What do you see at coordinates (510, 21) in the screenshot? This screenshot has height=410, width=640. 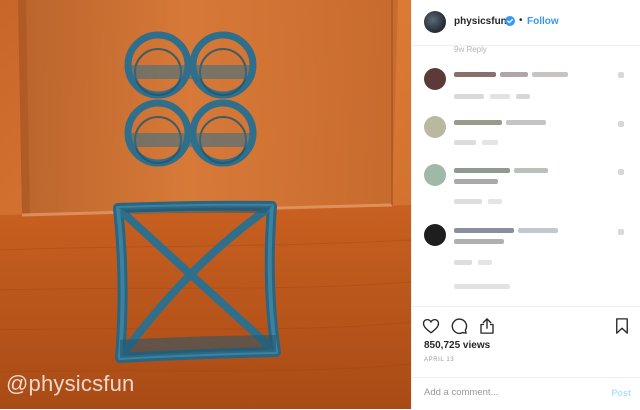 I see `verified-badge-icon` at bounding box center [510, 21].